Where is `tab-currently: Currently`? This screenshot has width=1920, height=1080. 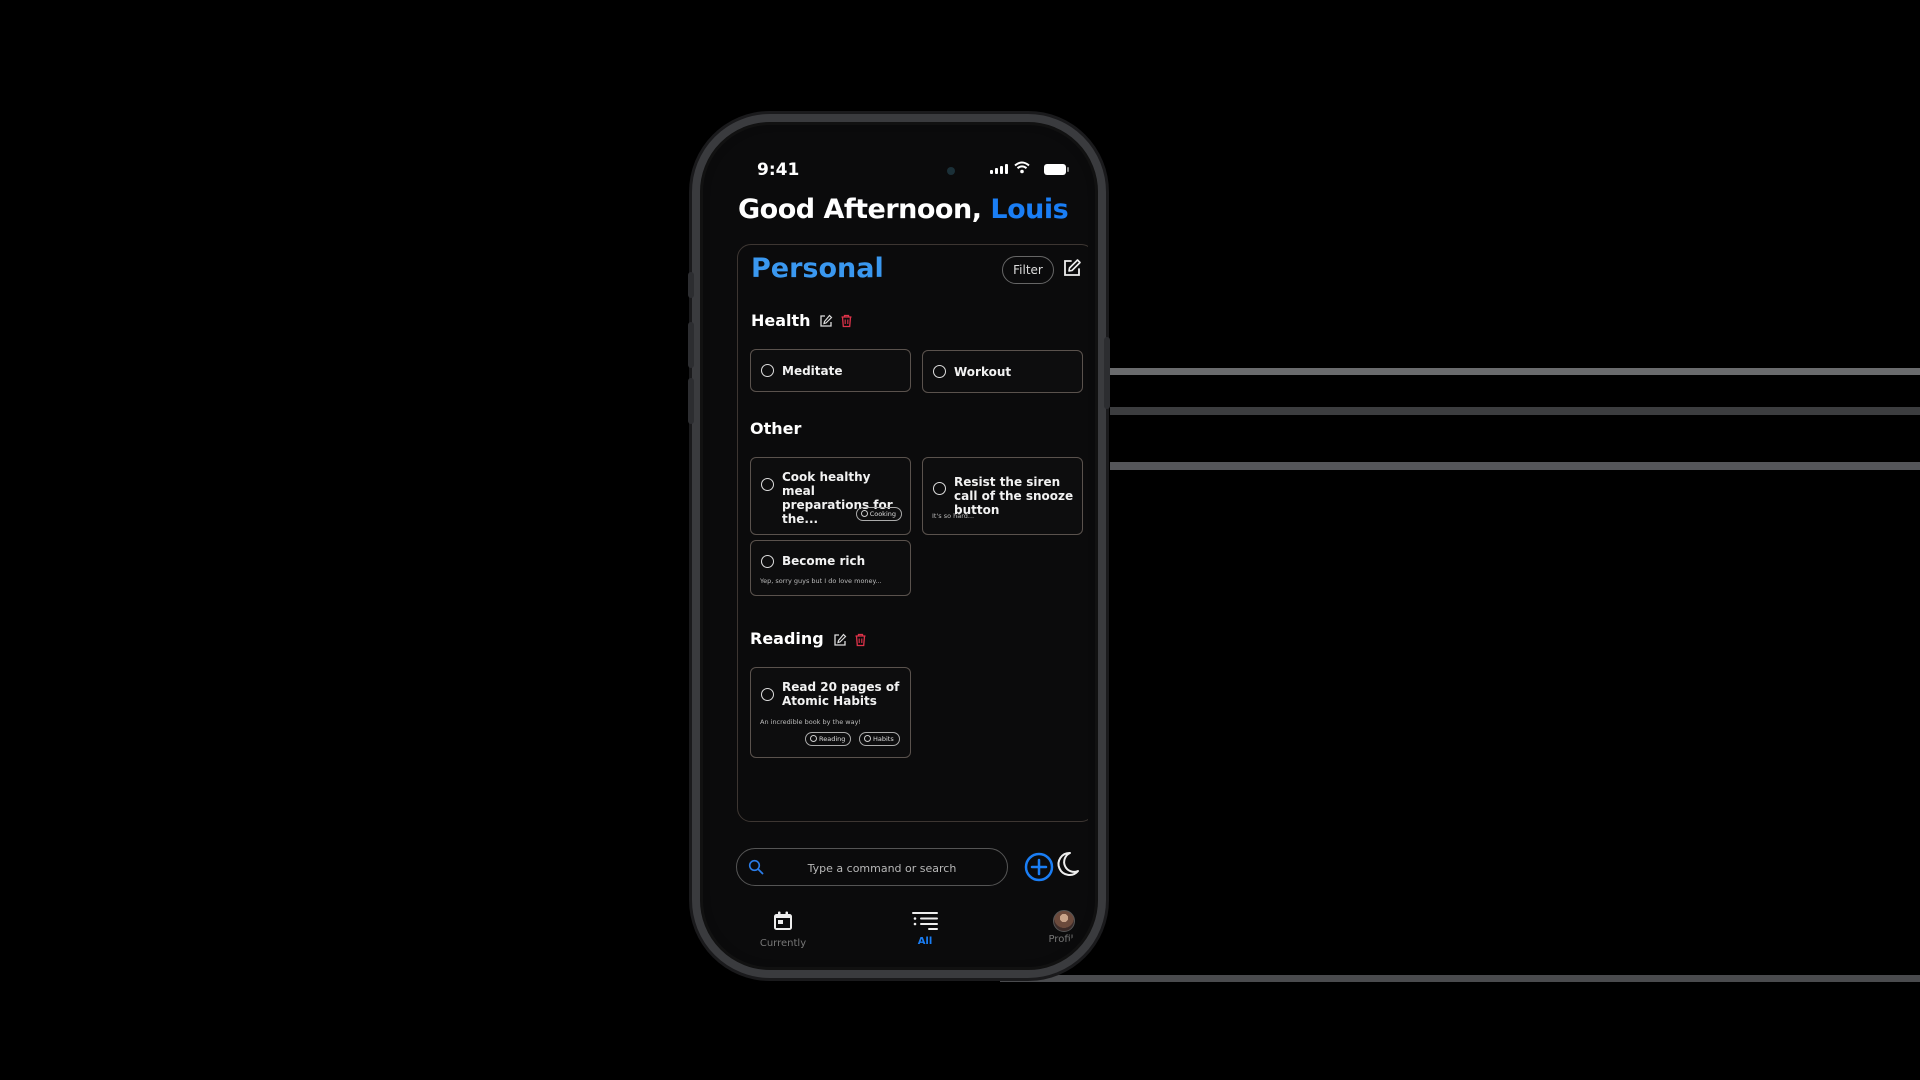 tab-currently: Currently is located at coordinates (783, 929).